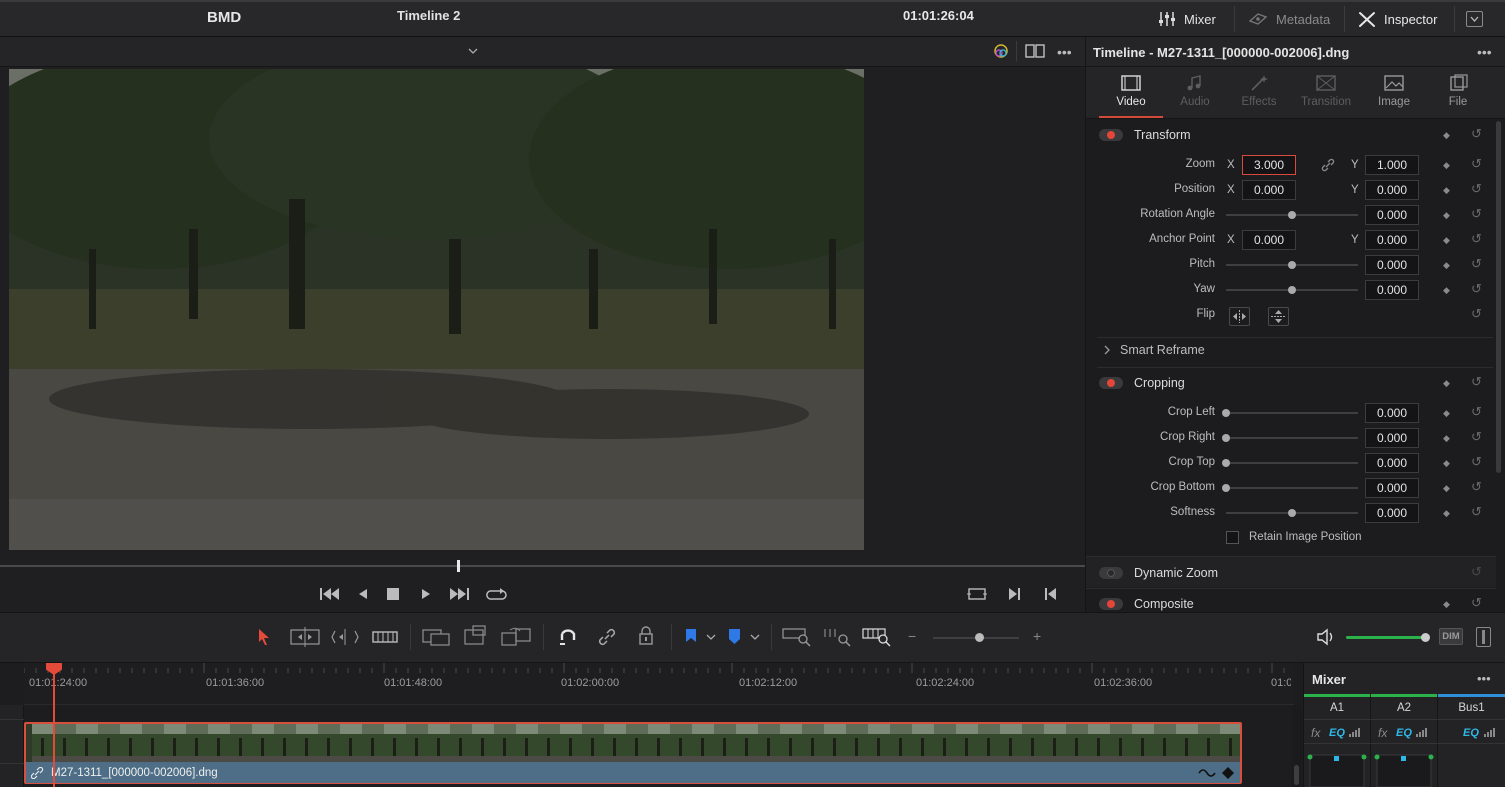 The height and width of the screenshot is (787, 1505). What do you see at coordinates (1392, 438) in the screenshot?
I see `crop-right-field: 0.000` at bounding box center [1392, 438].